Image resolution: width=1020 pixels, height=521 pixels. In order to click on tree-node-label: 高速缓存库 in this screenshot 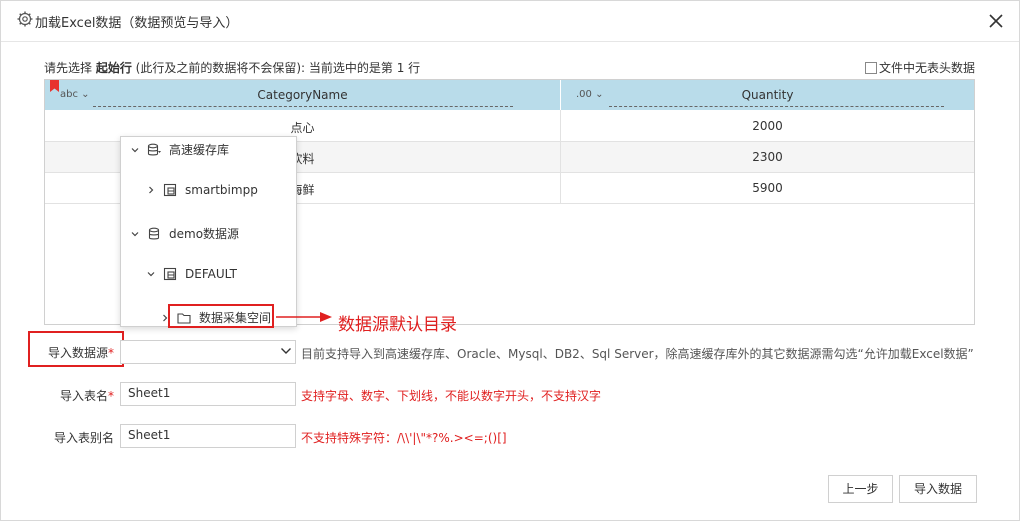, I will do `click(199, 150)`.